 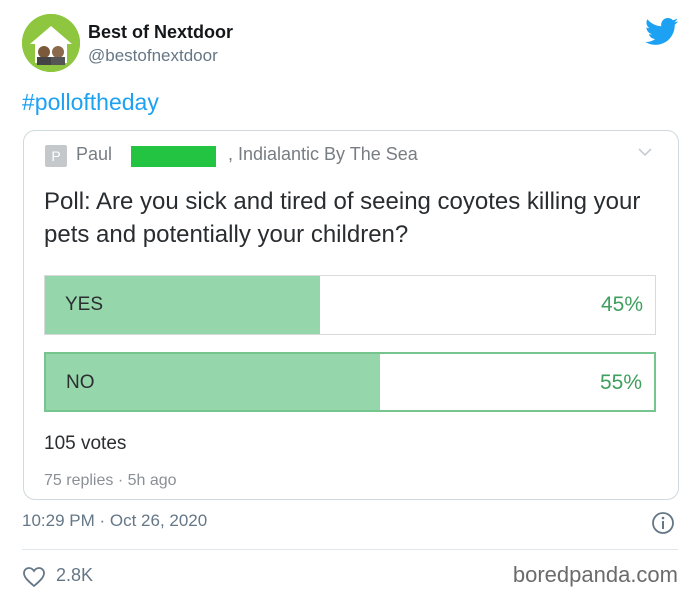 I want to click on chevron-down-icon, so click(x=645, y=152).